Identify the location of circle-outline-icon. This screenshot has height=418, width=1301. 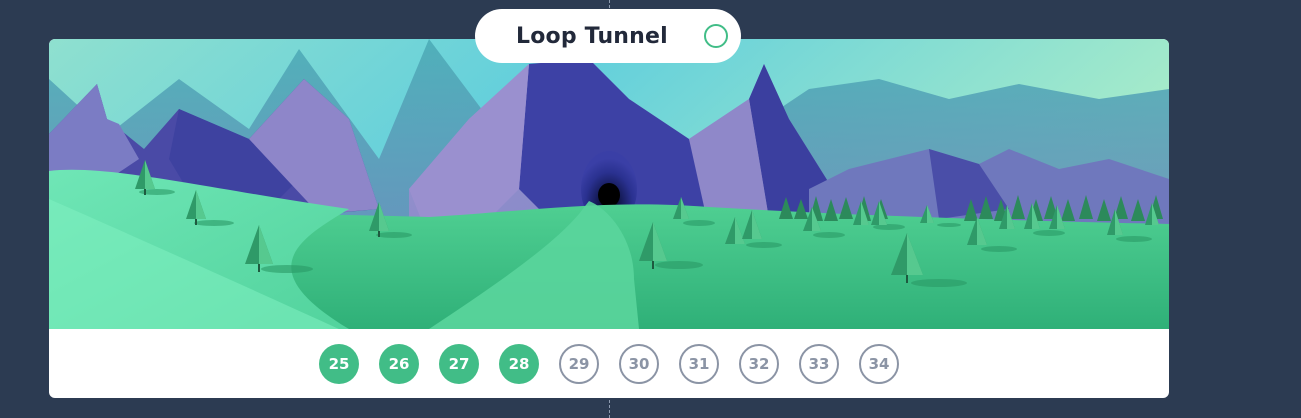
(716, 36).